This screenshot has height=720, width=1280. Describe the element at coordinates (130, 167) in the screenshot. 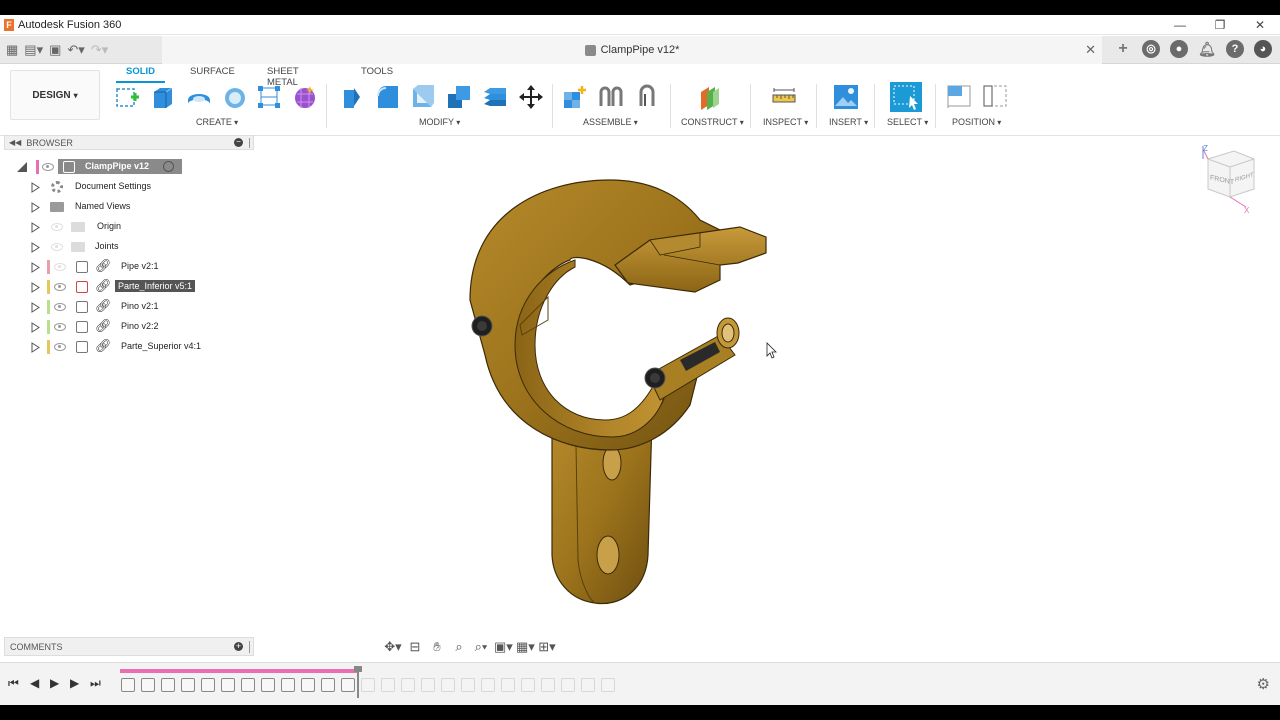

I see `tree-root-item: ClampPipe v12` at that location.